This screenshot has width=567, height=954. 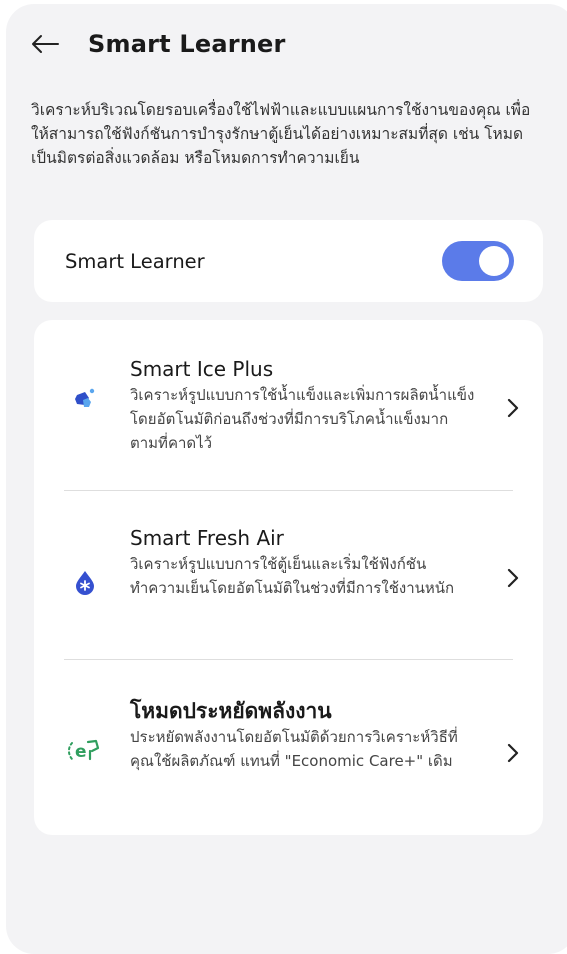 What do you see at coordinates (85, 399) in the screenshot?
I see `ice-cubes-icon` at bounding box center [85, 399].